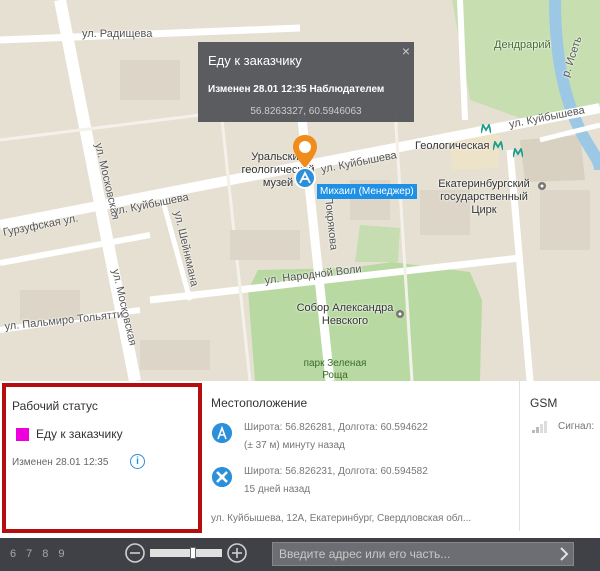  What do you see at coordinates (452, 146) in the screenshot?
I see `poi-geological-metro: Геологическая` at bounding box center [452, 146].